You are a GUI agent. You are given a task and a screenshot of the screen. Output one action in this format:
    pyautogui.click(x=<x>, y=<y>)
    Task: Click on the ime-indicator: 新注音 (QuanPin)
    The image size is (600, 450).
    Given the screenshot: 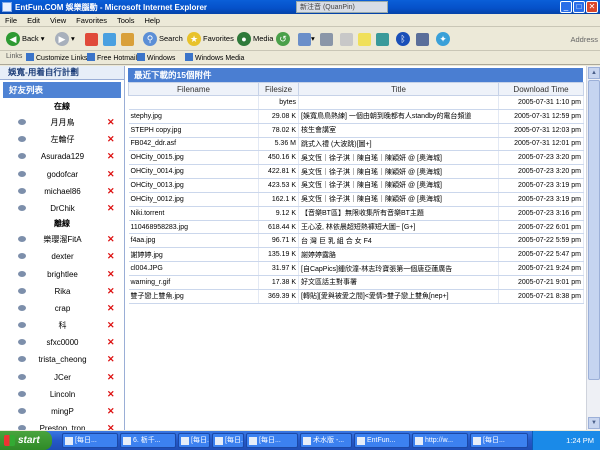 What is the action you would take?
    pyautogui.click(x=342, y=7)
    